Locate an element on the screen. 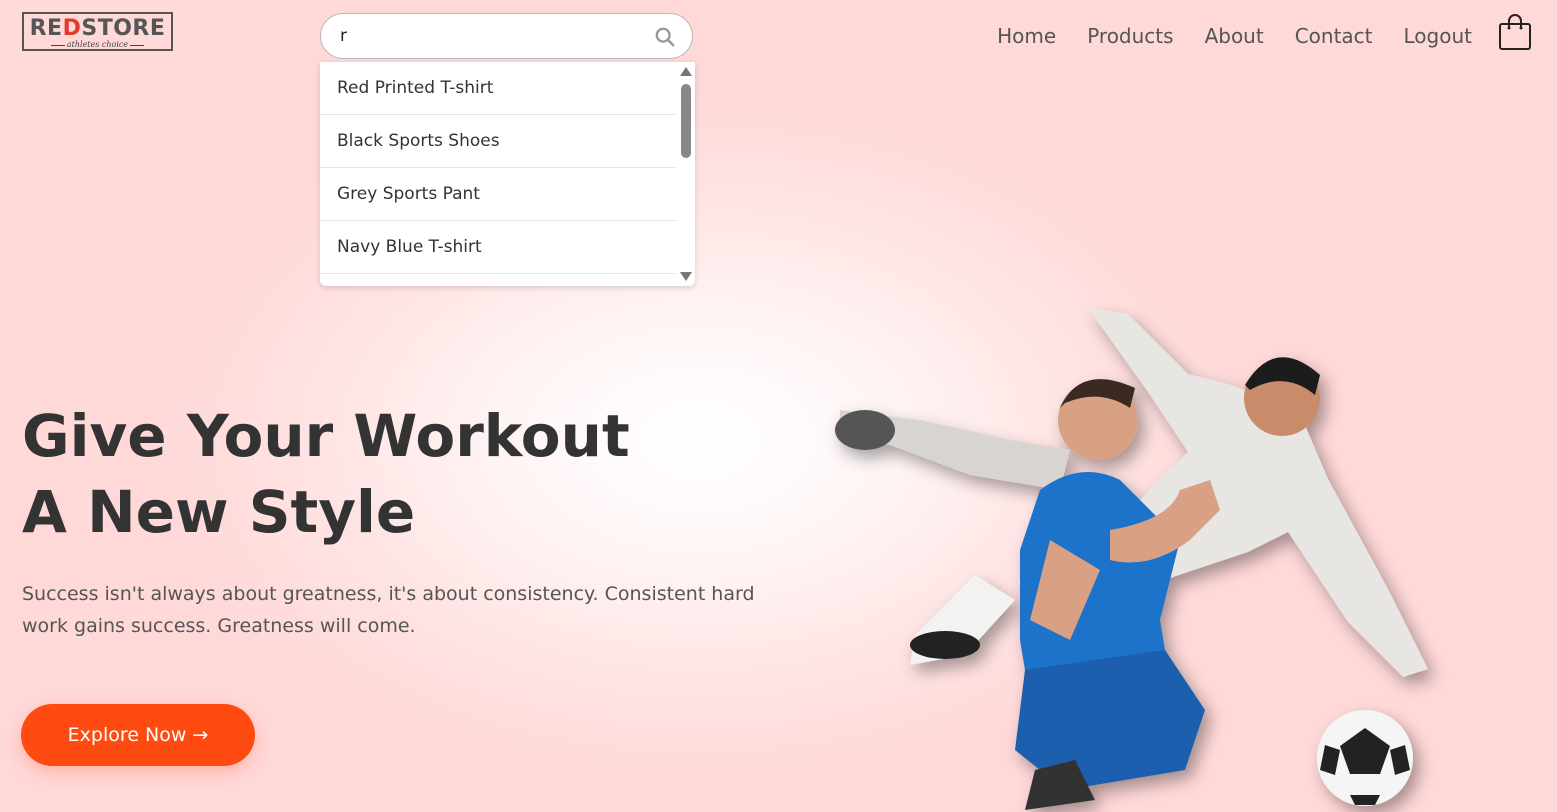 The height and width of the screenshot is (812, 1557). logo-tagline: athletes choice is located at coordinates (97, 45).